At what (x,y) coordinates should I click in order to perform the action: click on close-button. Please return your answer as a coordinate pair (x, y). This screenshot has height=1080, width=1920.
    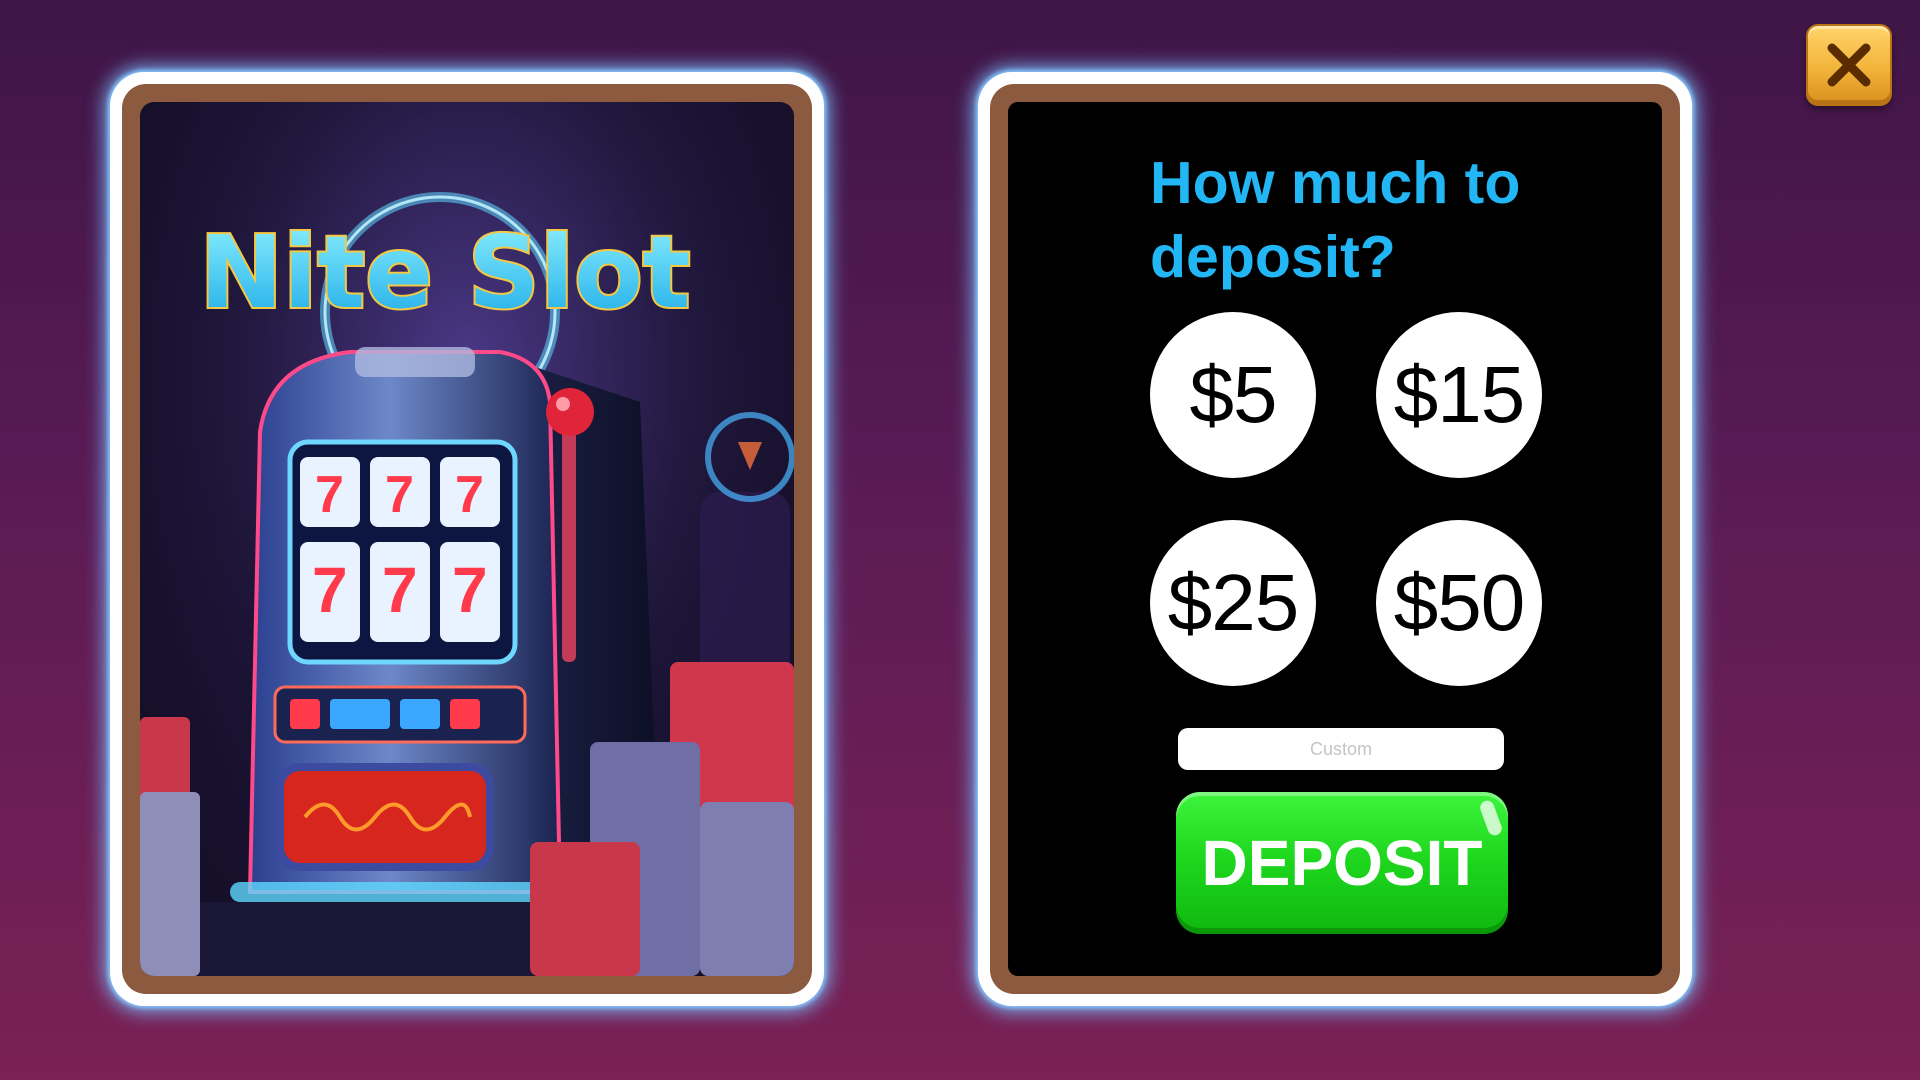
    Looking at the image, I should click on (1849, 65).